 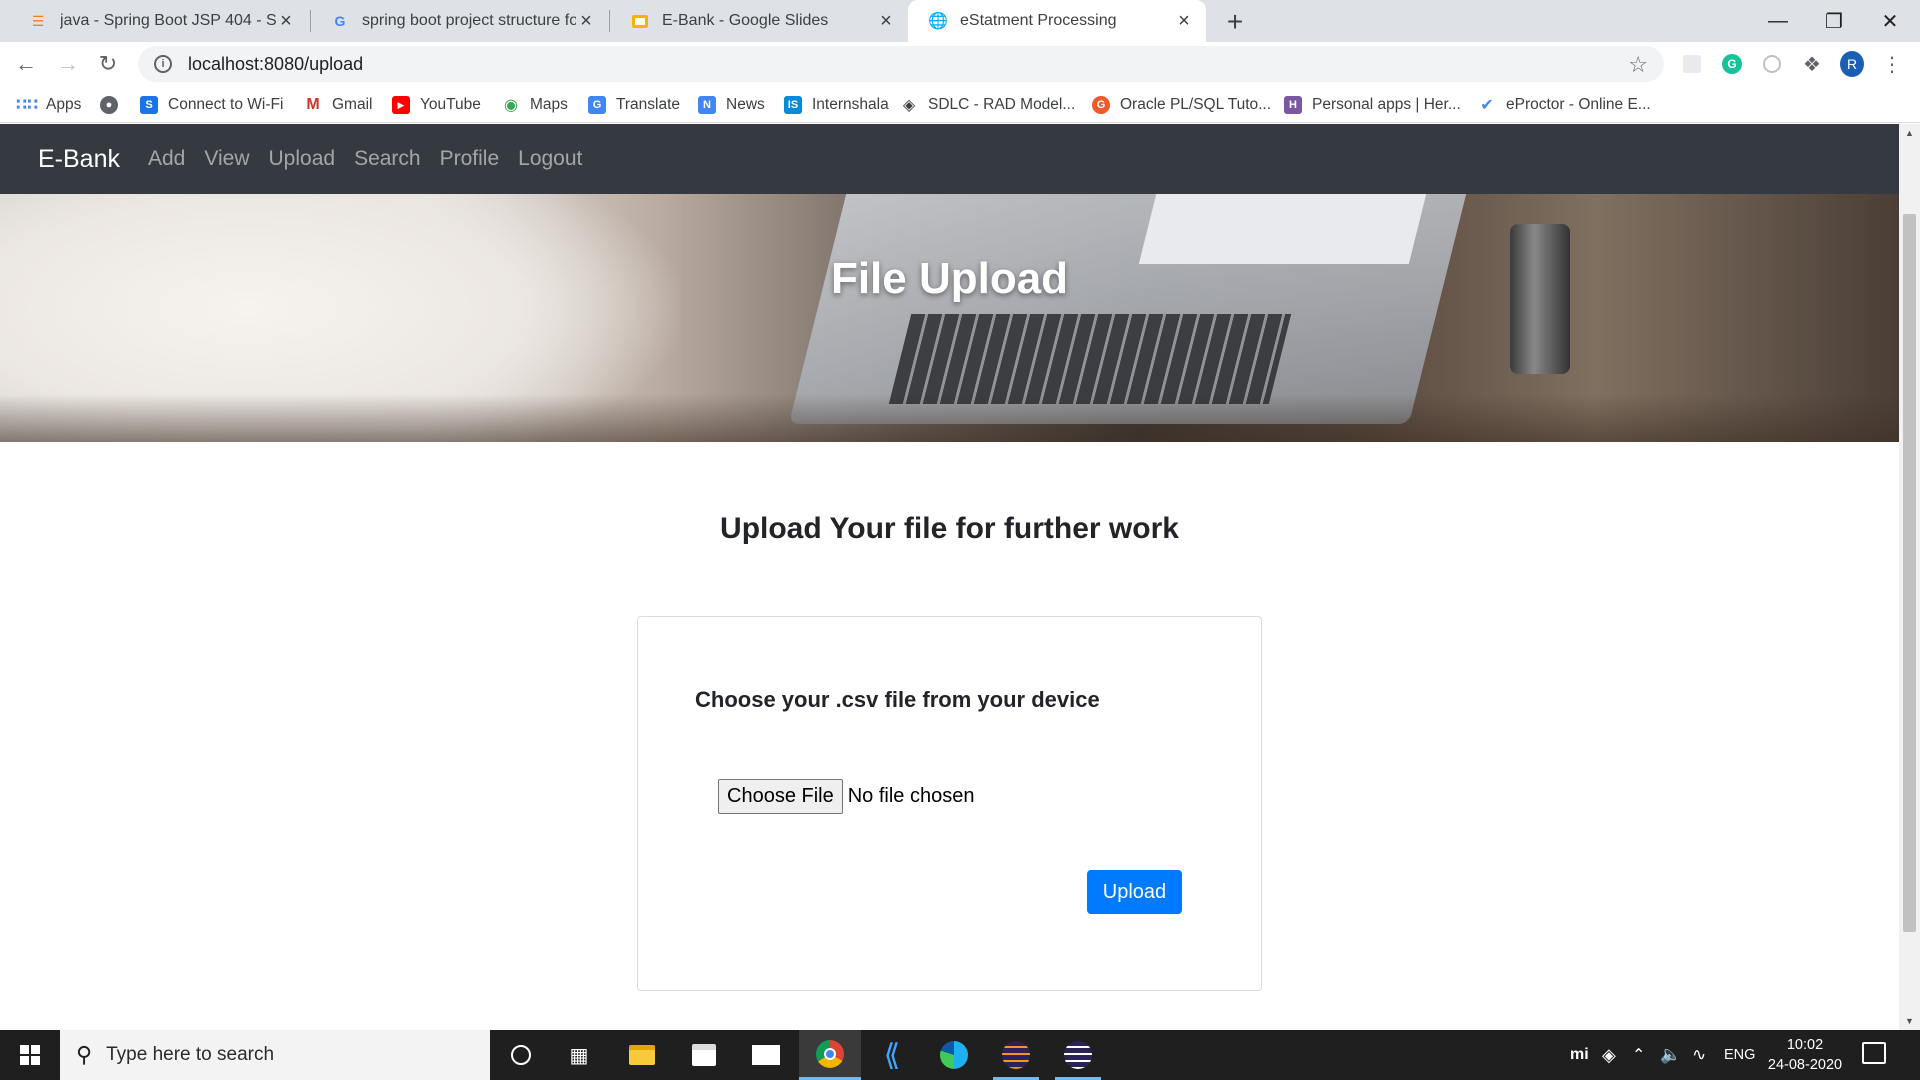 I want to click on file-input: Choose File No file chosen, so click(x=846, y=796).